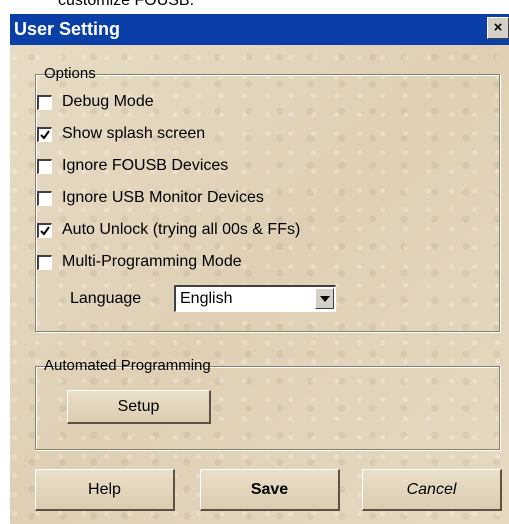  Describe the element at coordinates (206, 298) in the screenshot. I see `language-select-value: English` at that location.